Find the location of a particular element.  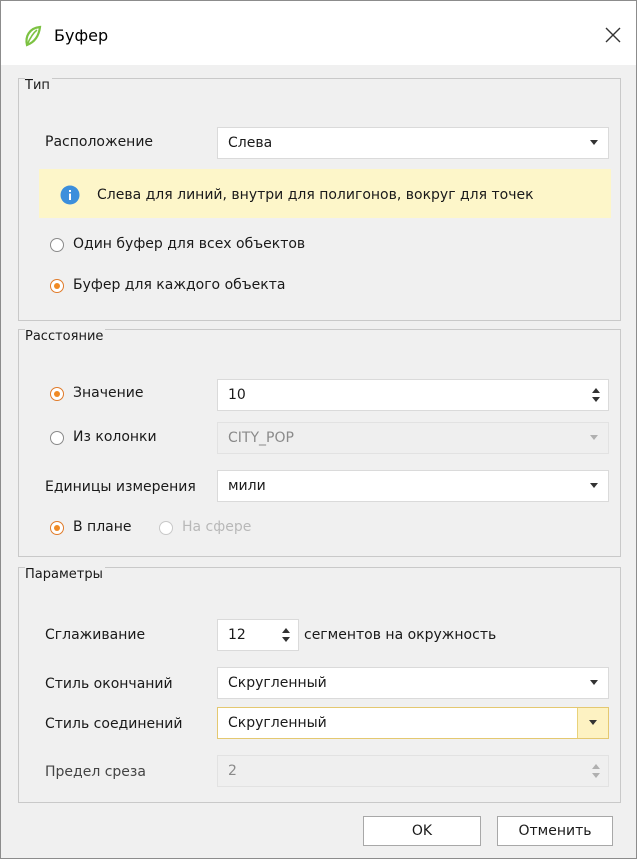

join-style-select: Скругленный is located at coordinates (413, 723).